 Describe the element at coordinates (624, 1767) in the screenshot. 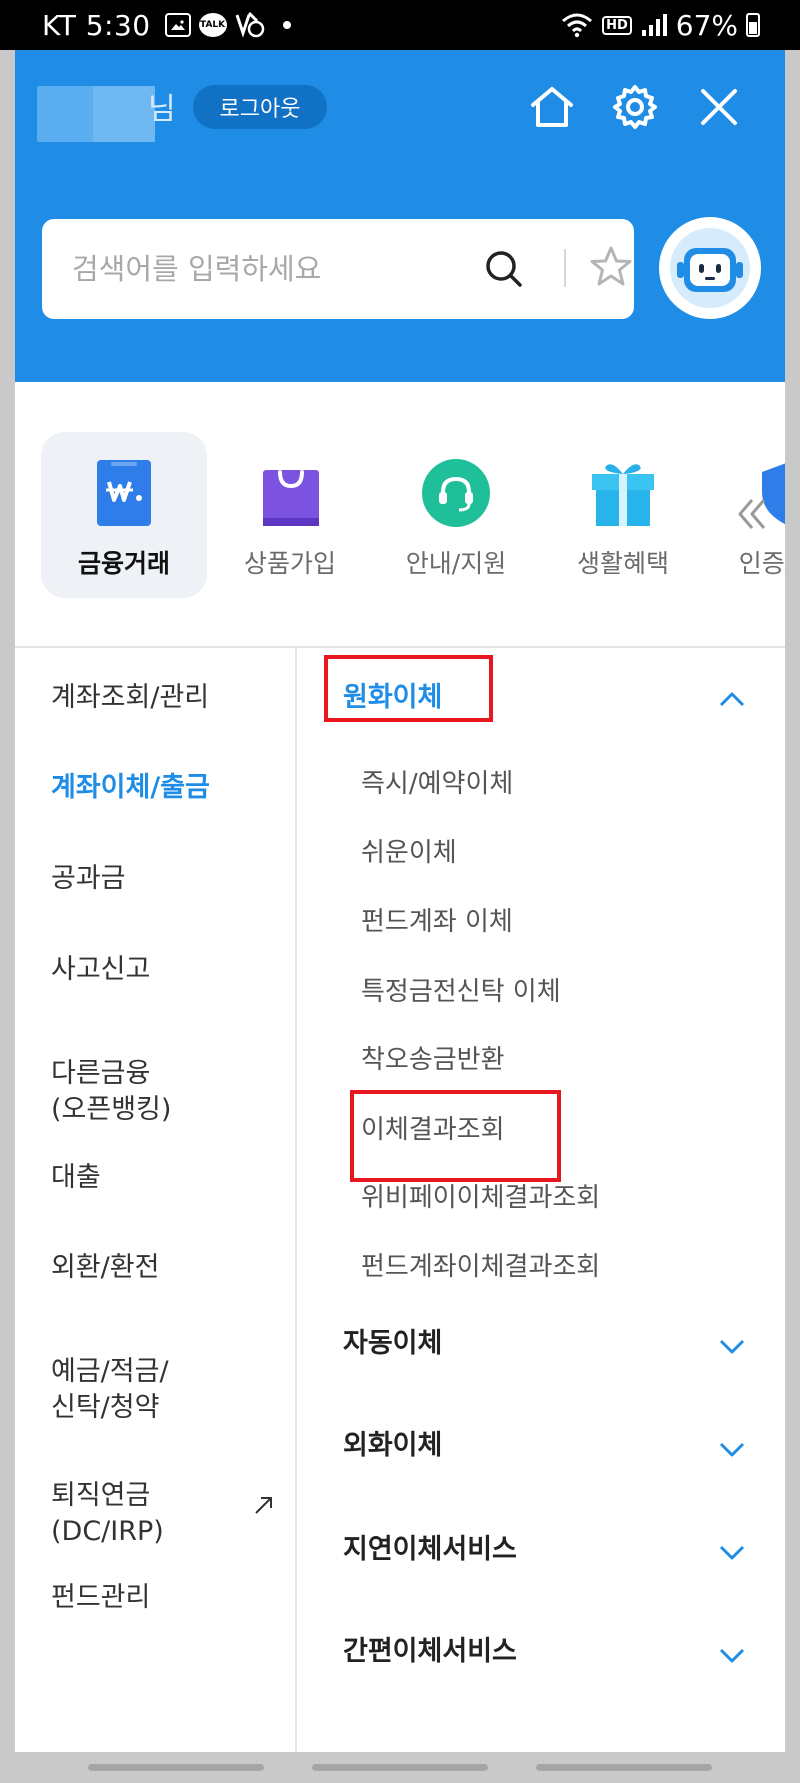

I see `nav-bar-back` at that location.